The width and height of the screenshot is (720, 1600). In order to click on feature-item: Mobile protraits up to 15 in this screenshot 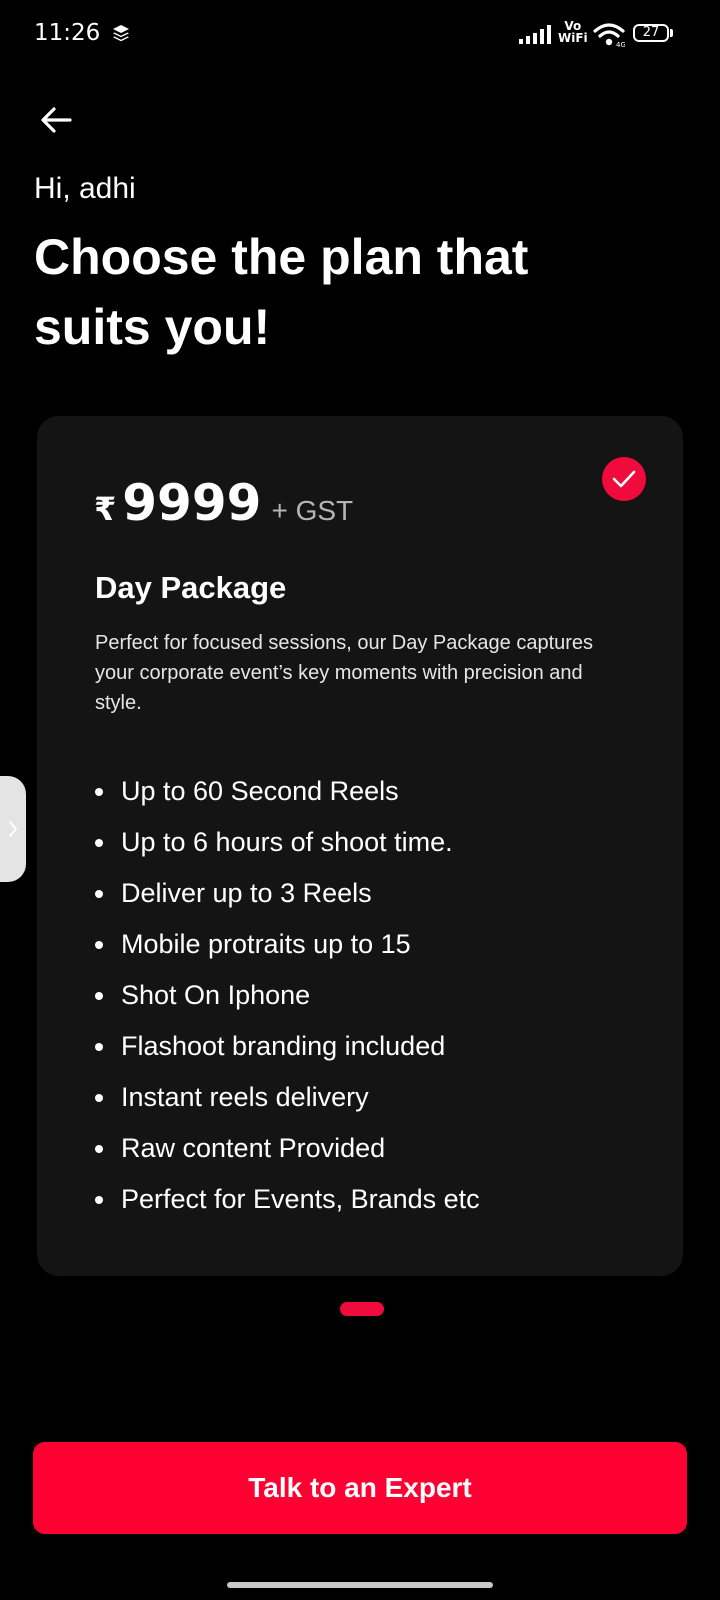, I will do `click(287, 944)`.